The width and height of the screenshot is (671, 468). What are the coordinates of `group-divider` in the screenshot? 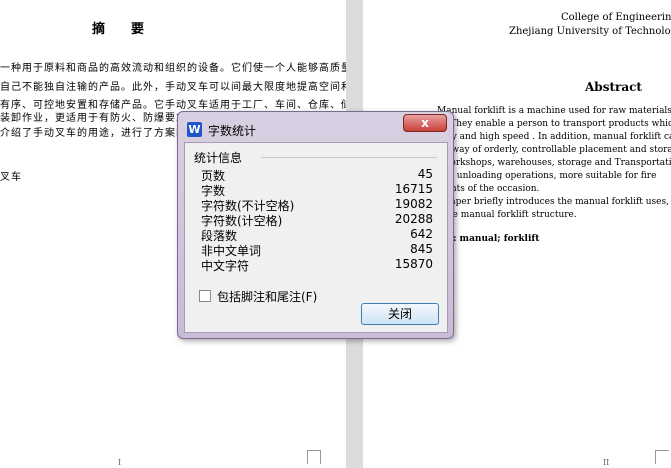 It's located at (349, 157).